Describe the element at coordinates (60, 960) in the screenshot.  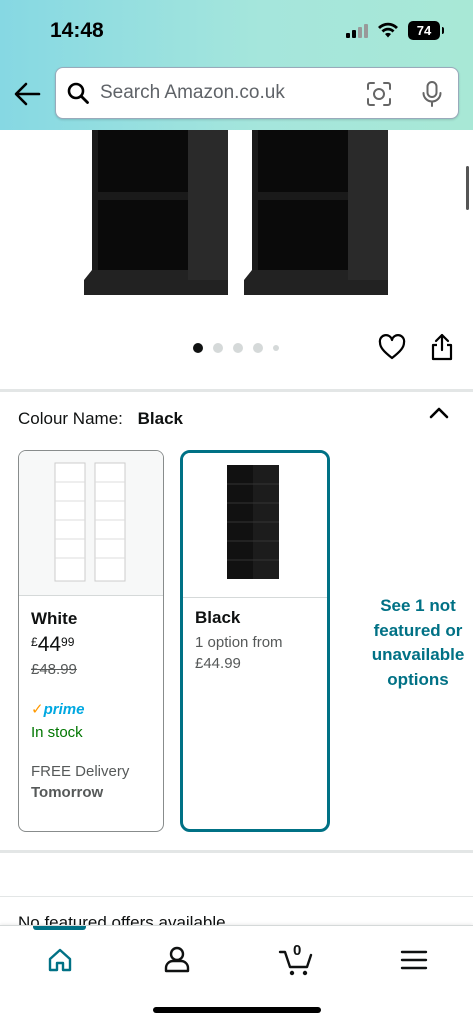
I see `home-icon` at that location.